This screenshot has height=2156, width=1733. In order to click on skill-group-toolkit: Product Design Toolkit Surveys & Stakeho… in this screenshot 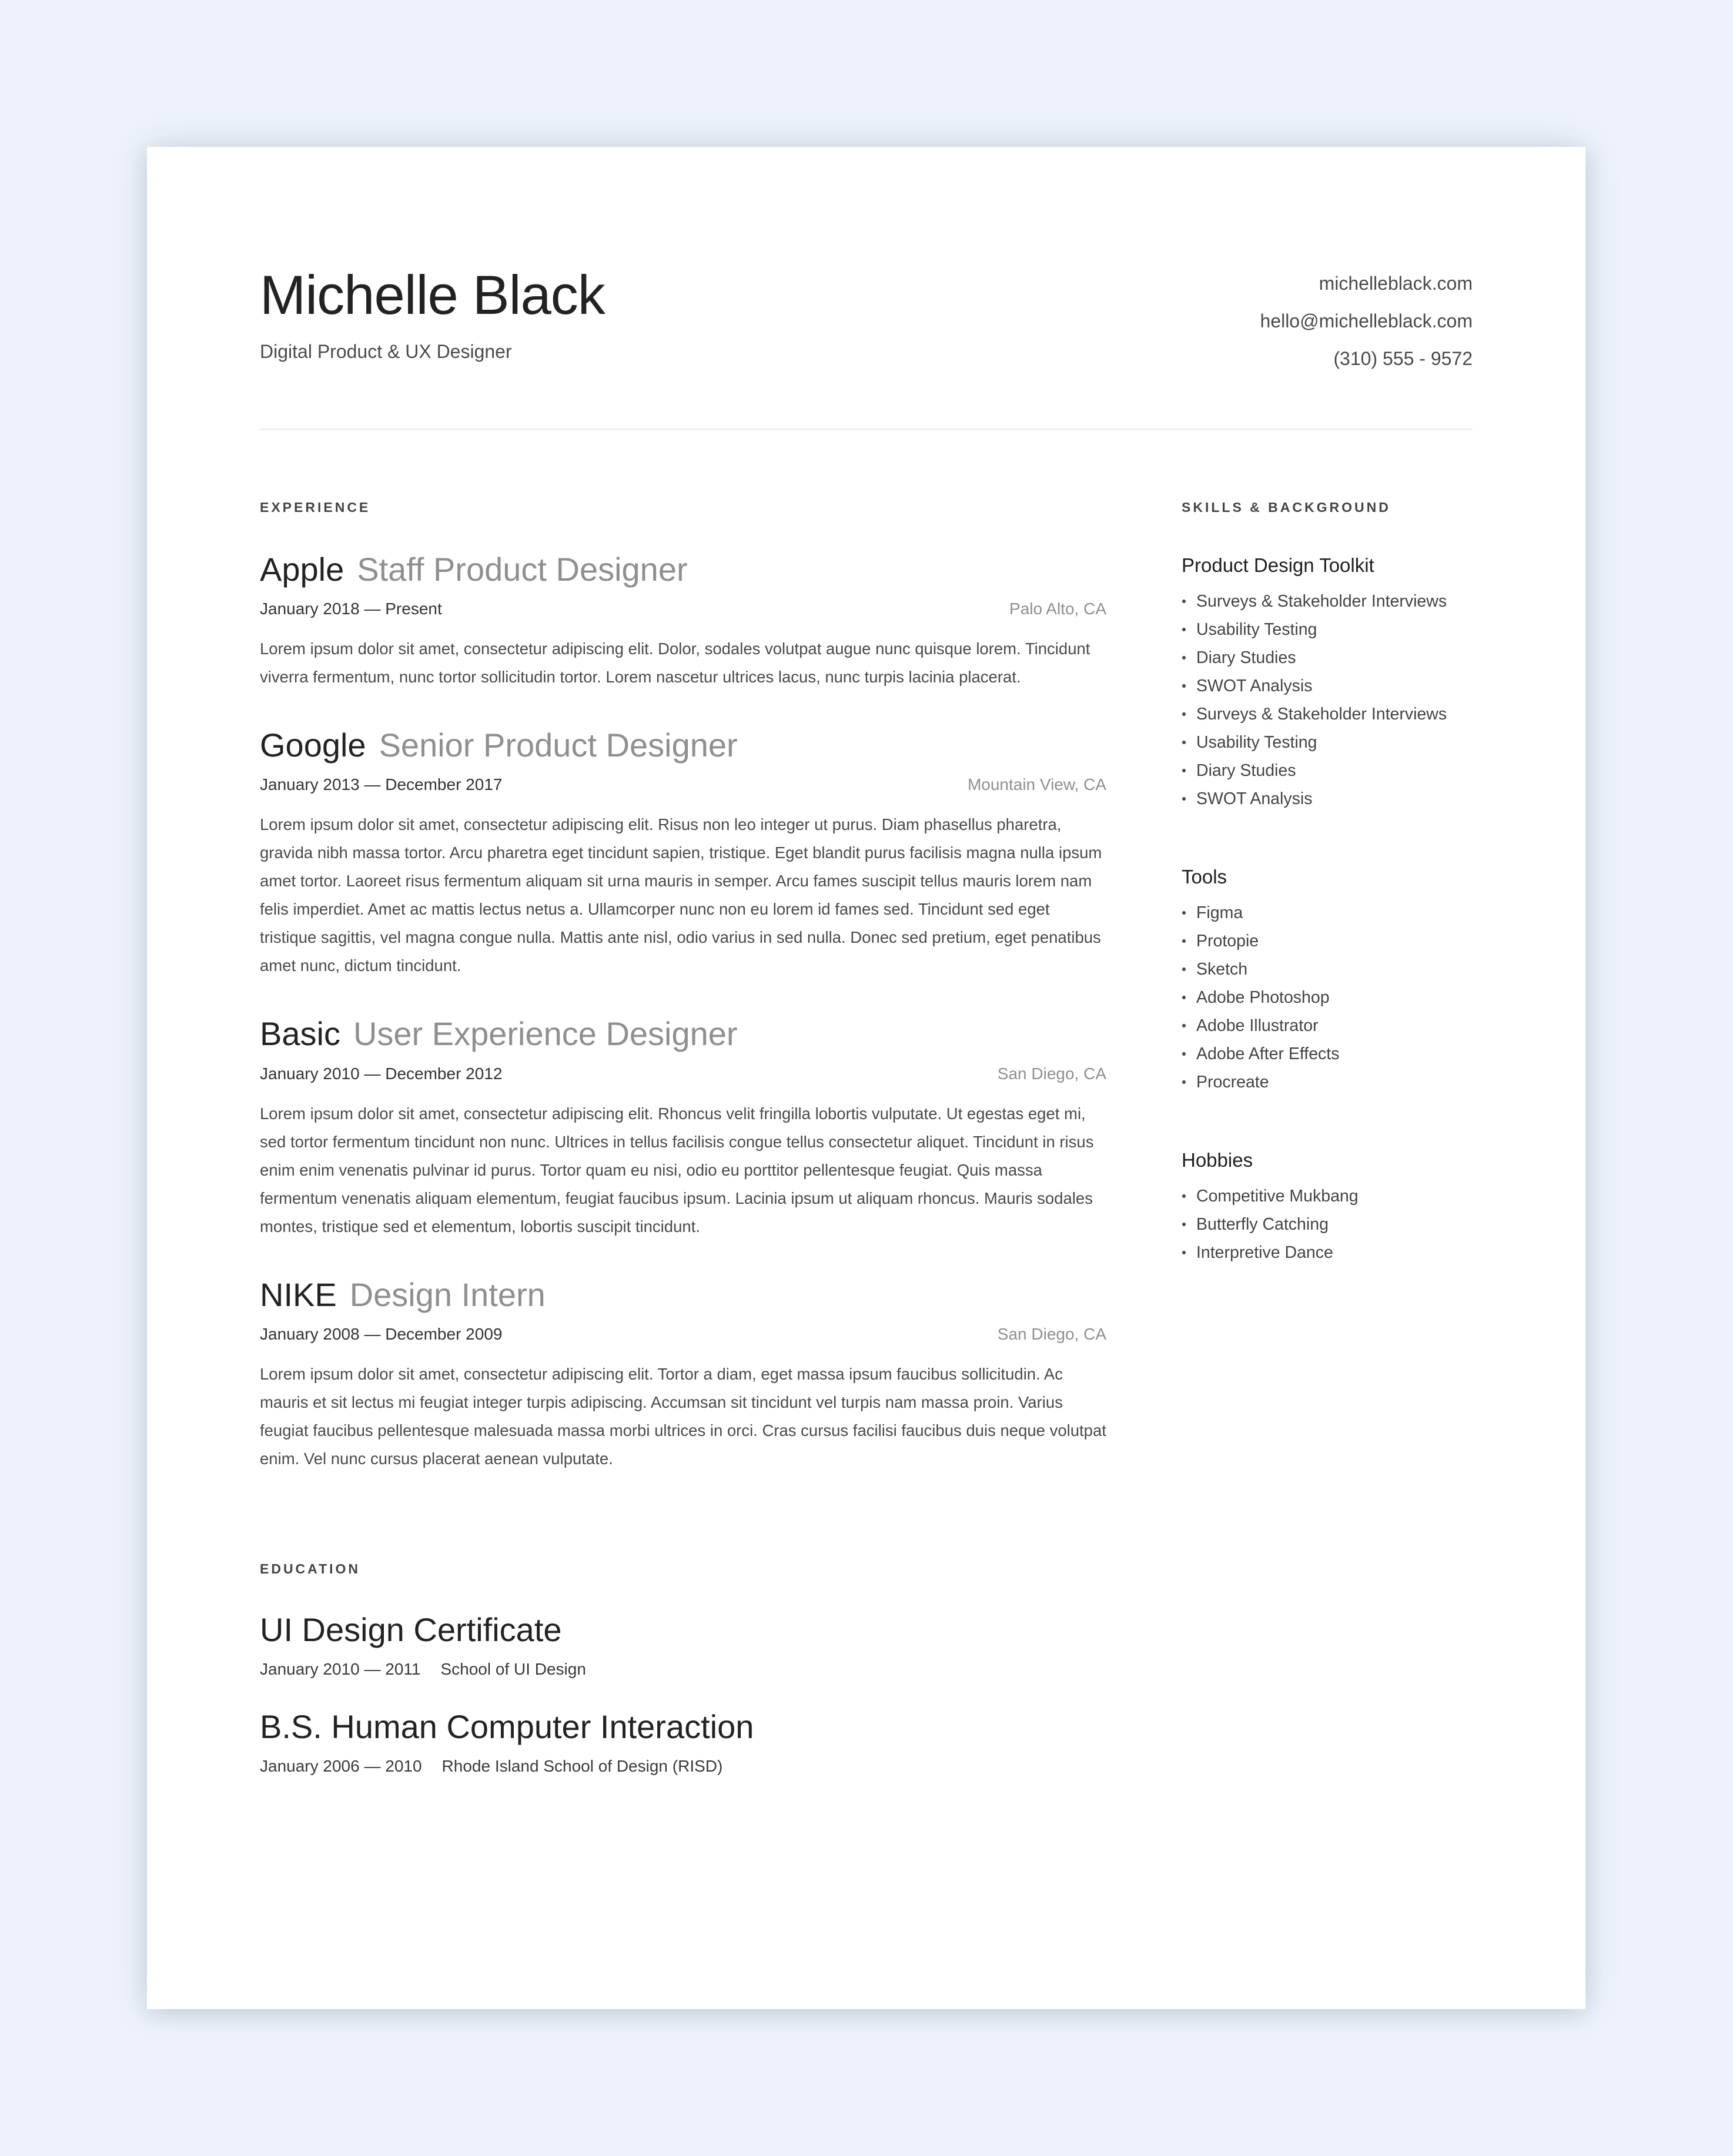, I will do `click(1329, 683)`.